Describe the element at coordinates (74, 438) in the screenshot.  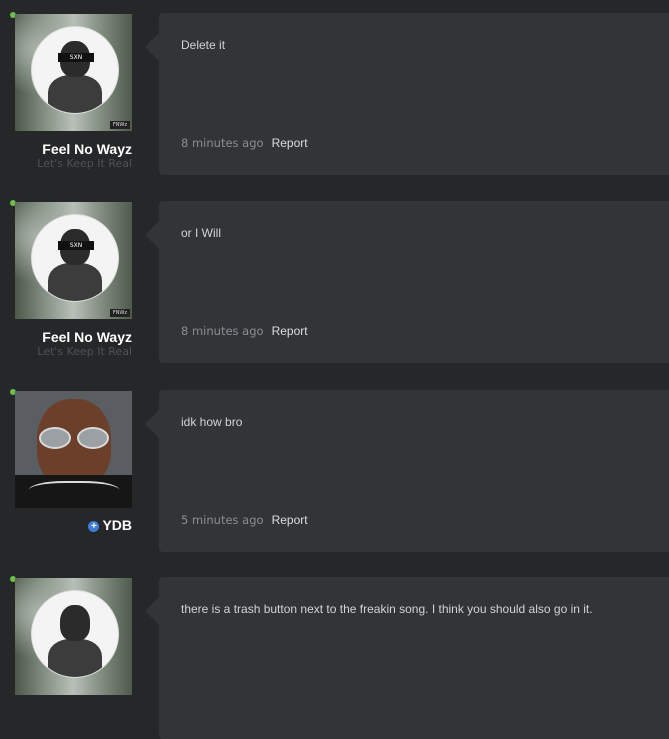
I see `sunglasses` at that location.